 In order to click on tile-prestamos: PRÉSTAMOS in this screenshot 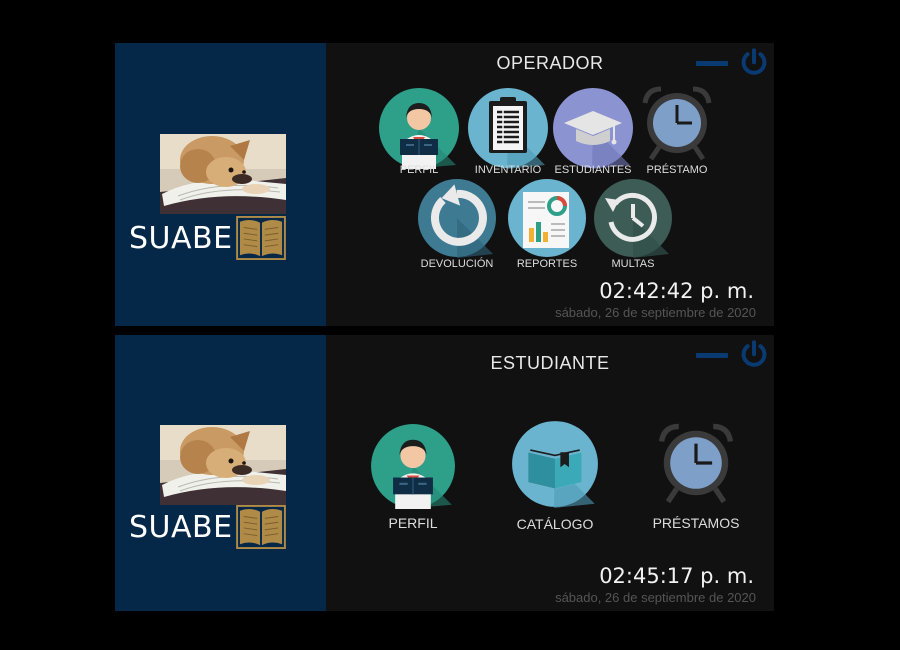, I will do `click(696, 475)`.